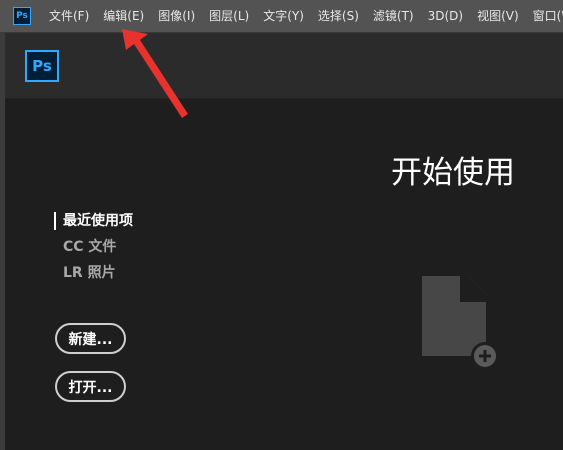 The height and width of the screenshot is (450, 563). What do you see at coordinates (393, 16) in the screenshot?
I see `menu-filter: 滤镜(T)` at bounding box center [393, 16].